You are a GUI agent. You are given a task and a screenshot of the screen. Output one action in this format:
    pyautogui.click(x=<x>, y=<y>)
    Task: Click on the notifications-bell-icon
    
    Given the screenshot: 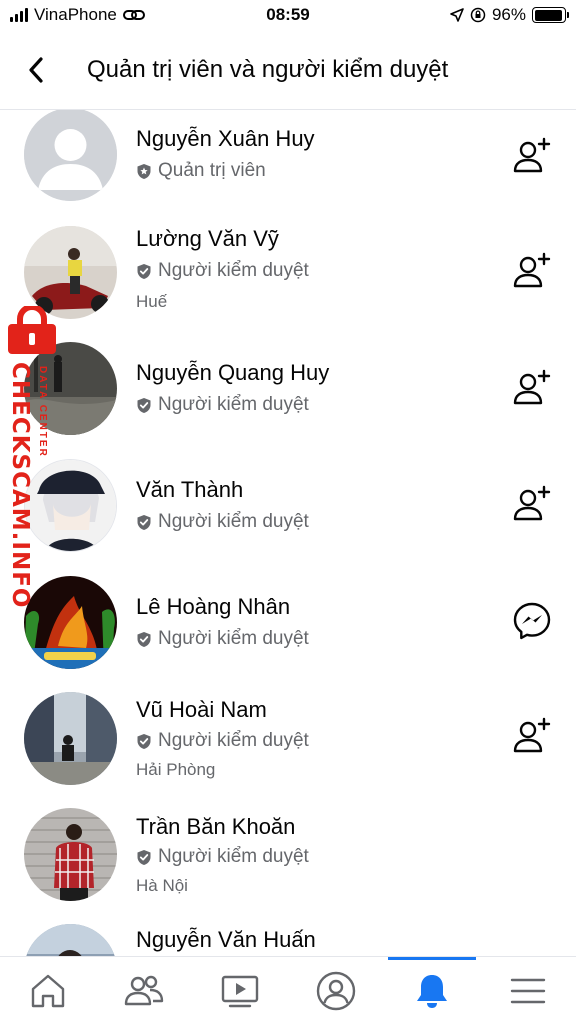 What is the action you would take?
    pyautogui.click(x=432, y=991)
    